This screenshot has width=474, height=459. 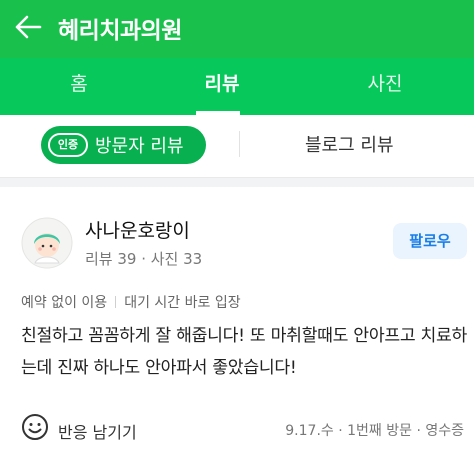 What do you see at coordinates (139, 146) in the screenshot?
I see `visitor-review-label: 방문자 리뷰` at bounding box center [139, 146].